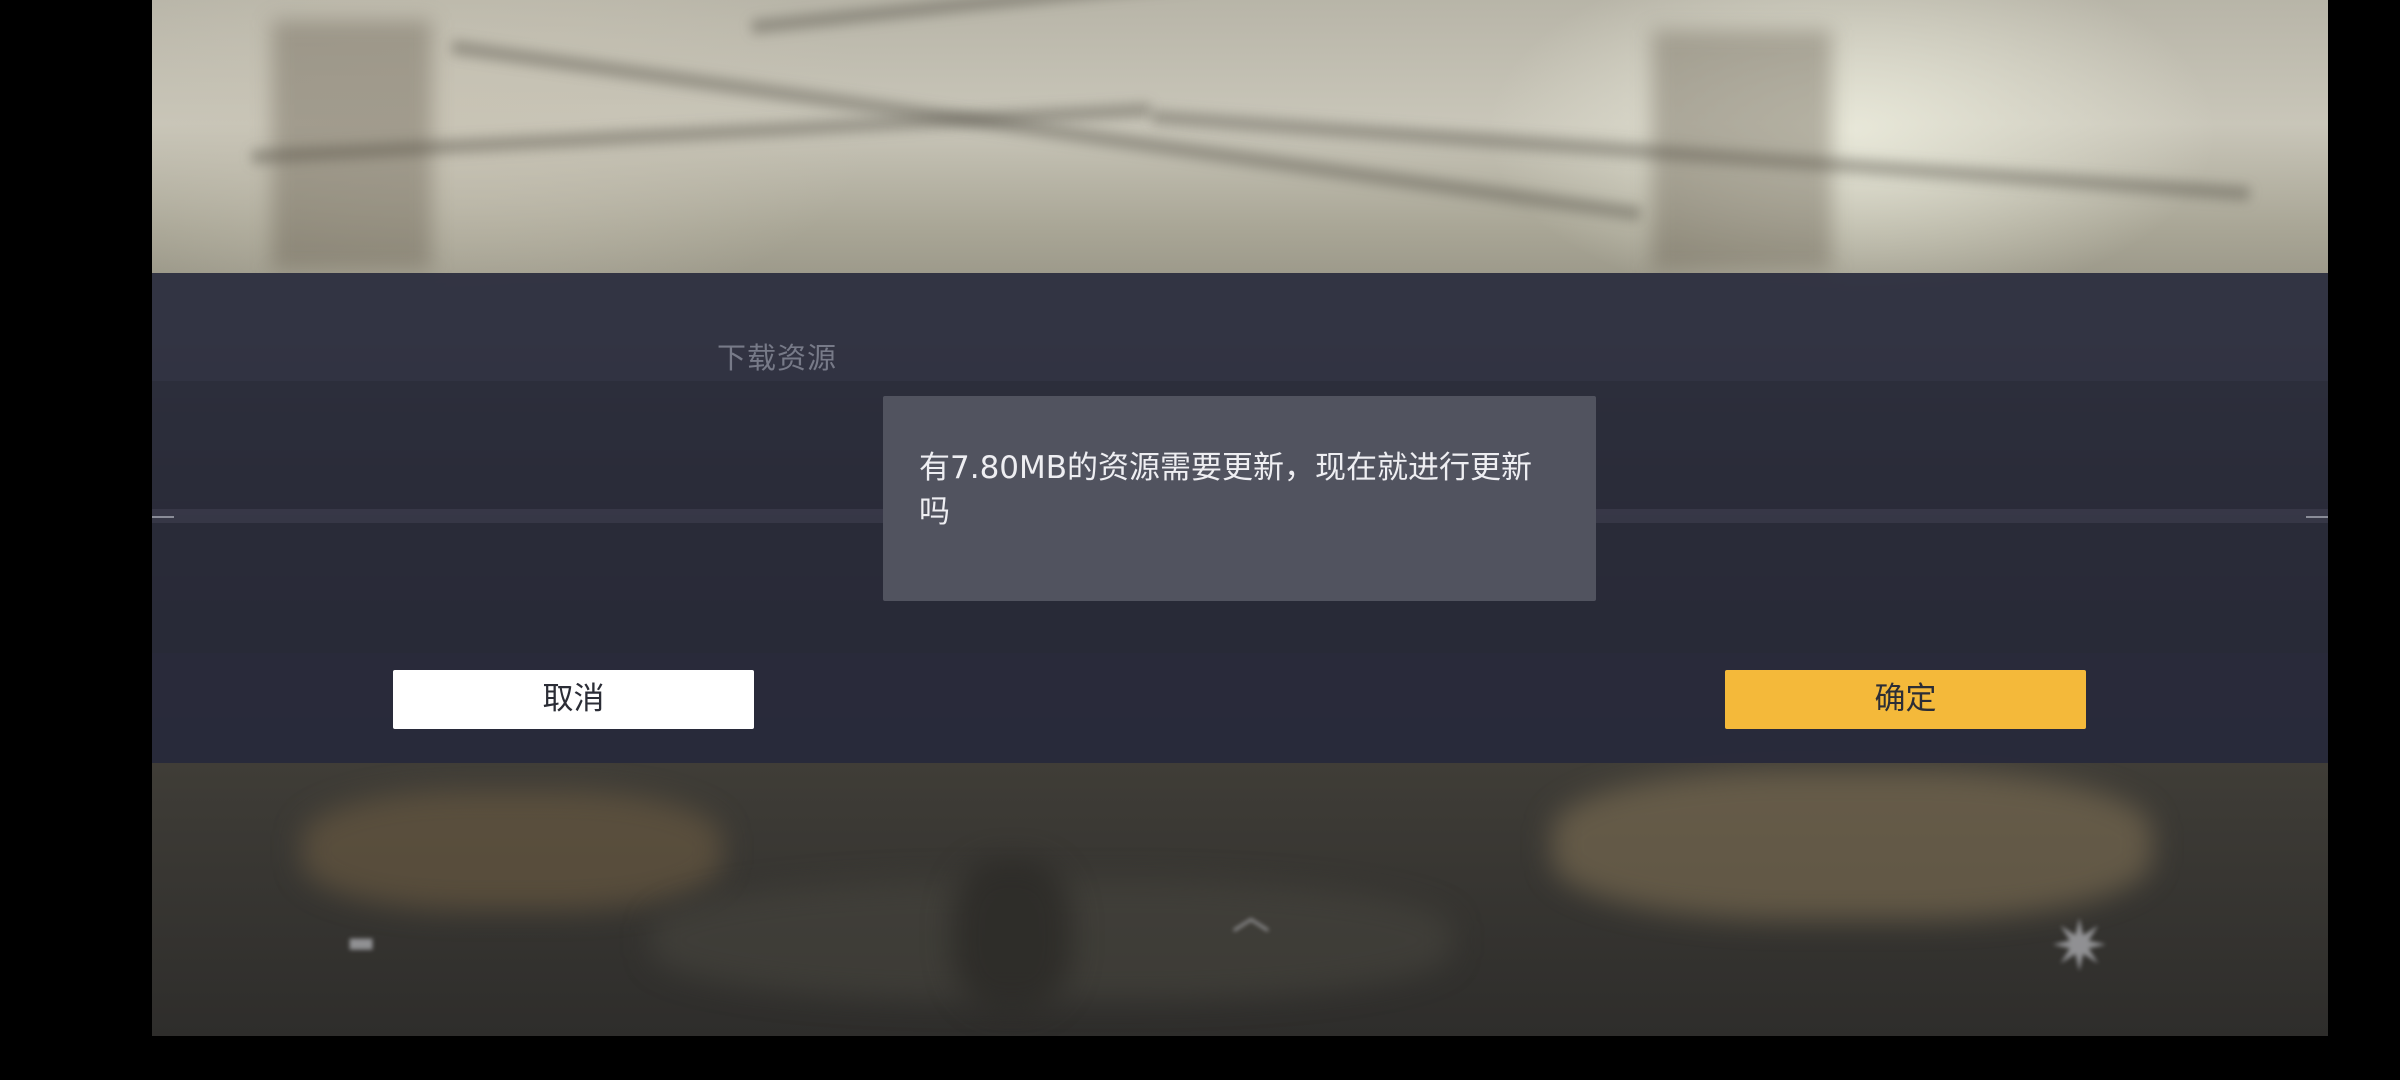  What do you see at coordinates (1012, 935) in the screenshot?
I see `background-character` at bounding box center [1012, 935].